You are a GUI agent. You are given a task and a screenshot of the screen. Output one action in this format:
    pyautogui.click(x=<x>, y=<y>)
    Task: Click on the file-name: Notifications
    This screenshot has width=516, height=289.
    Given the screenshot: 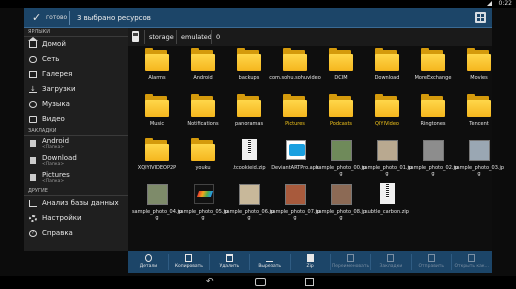 What is the action you would take?
    pyautogui.click(x=203, y=124)
    